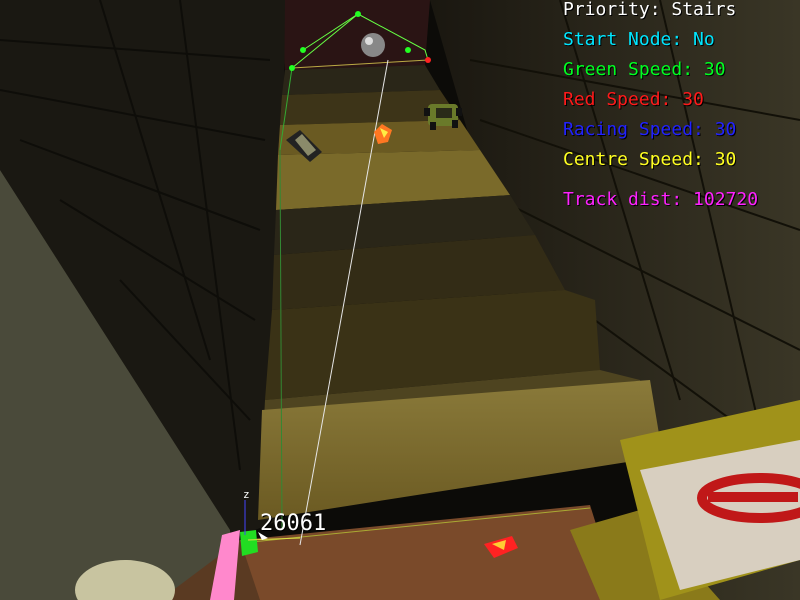 This screenshot has height=600, width=800. I want to click on red-speed-text: Red Speed: 30, so click(633, 99).